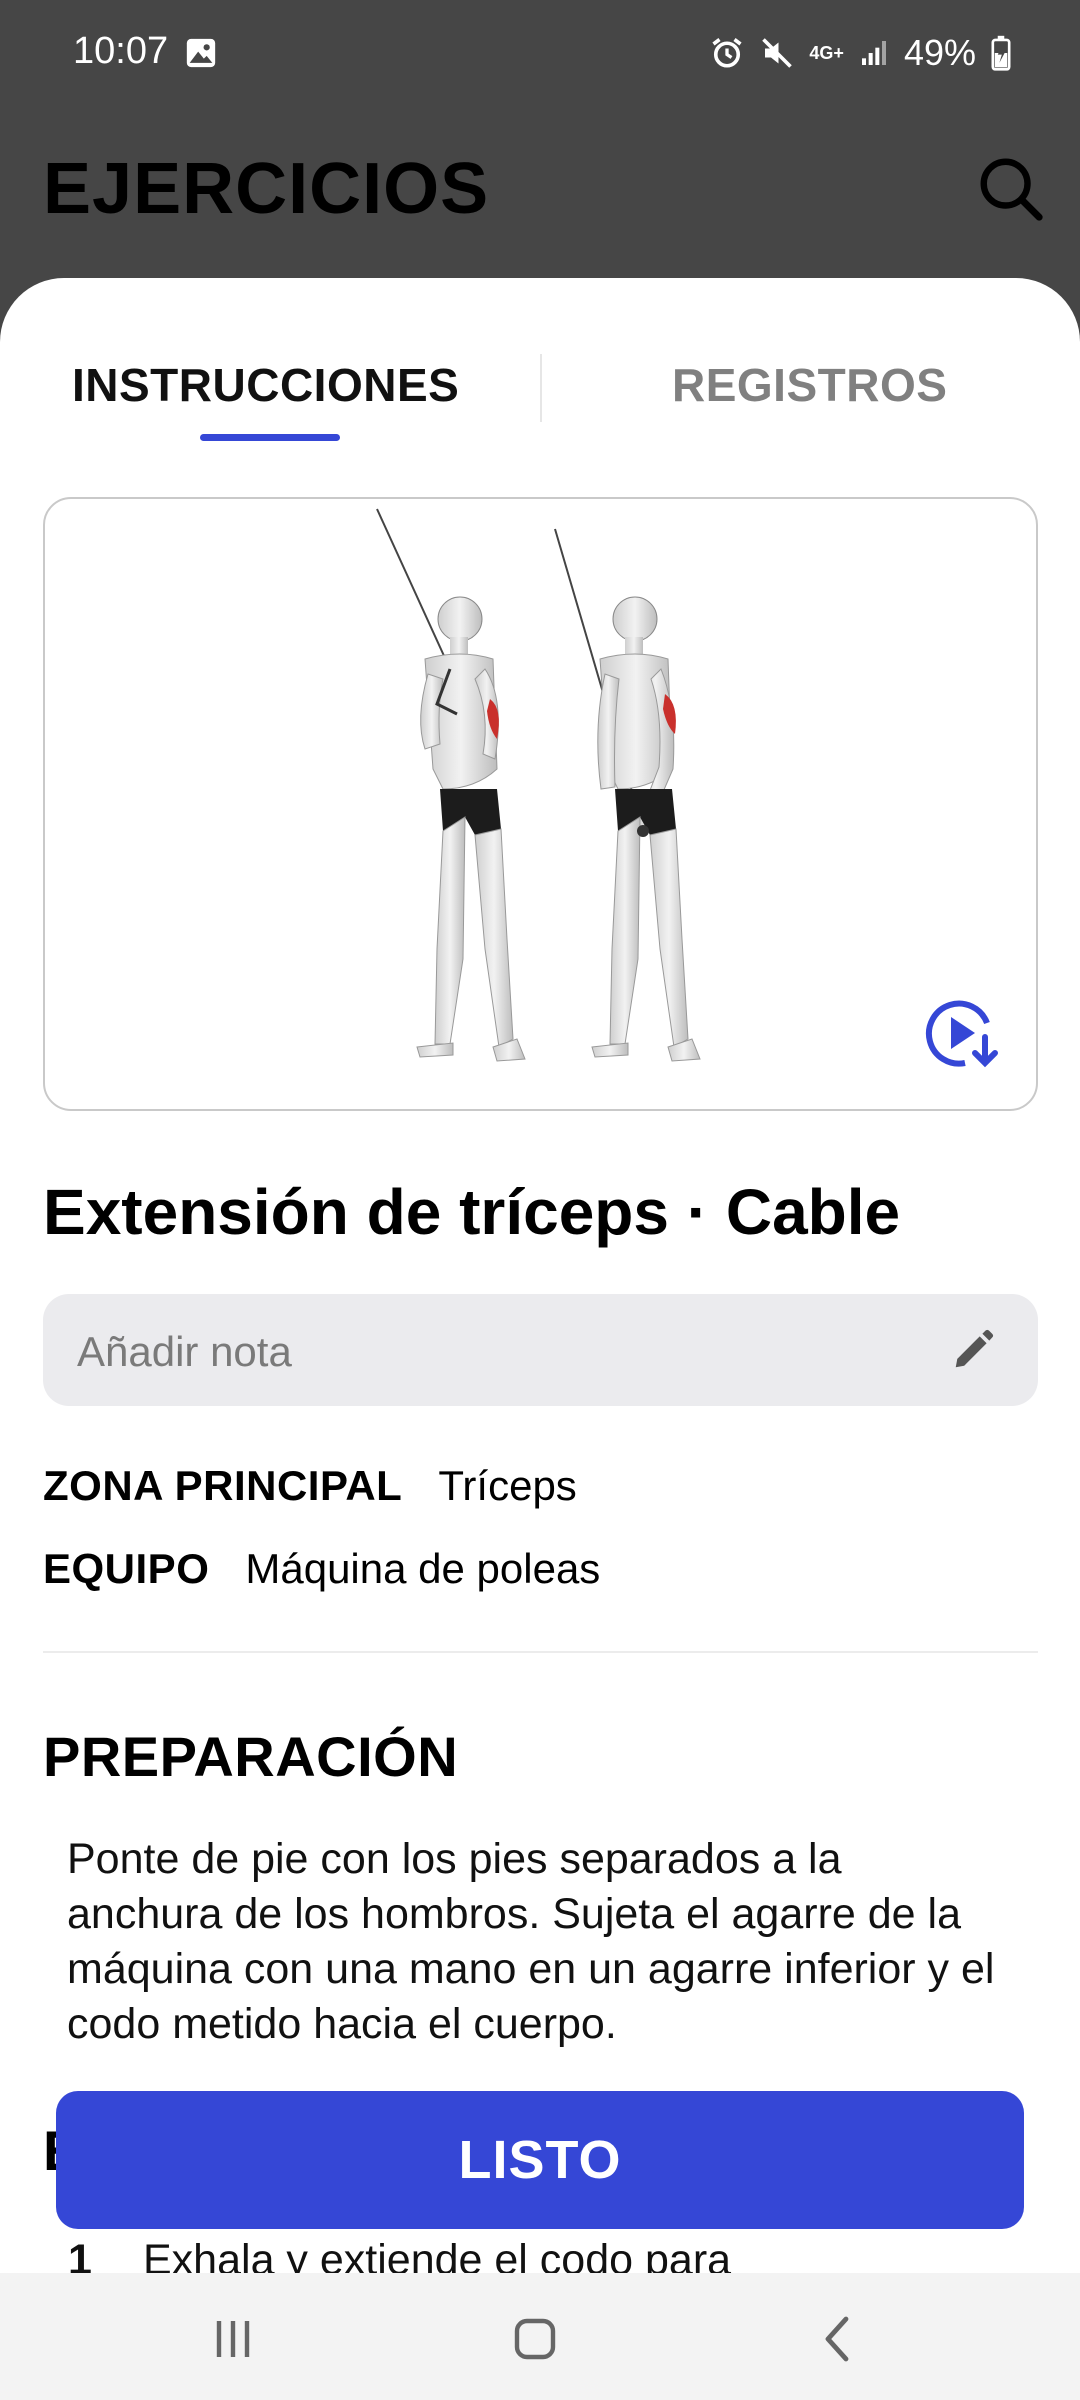 This screenshot has height=2400, width=1080. Describe the element at coordinates (201, 53) in the screenshot. I see `image-notification-icon` at that location.